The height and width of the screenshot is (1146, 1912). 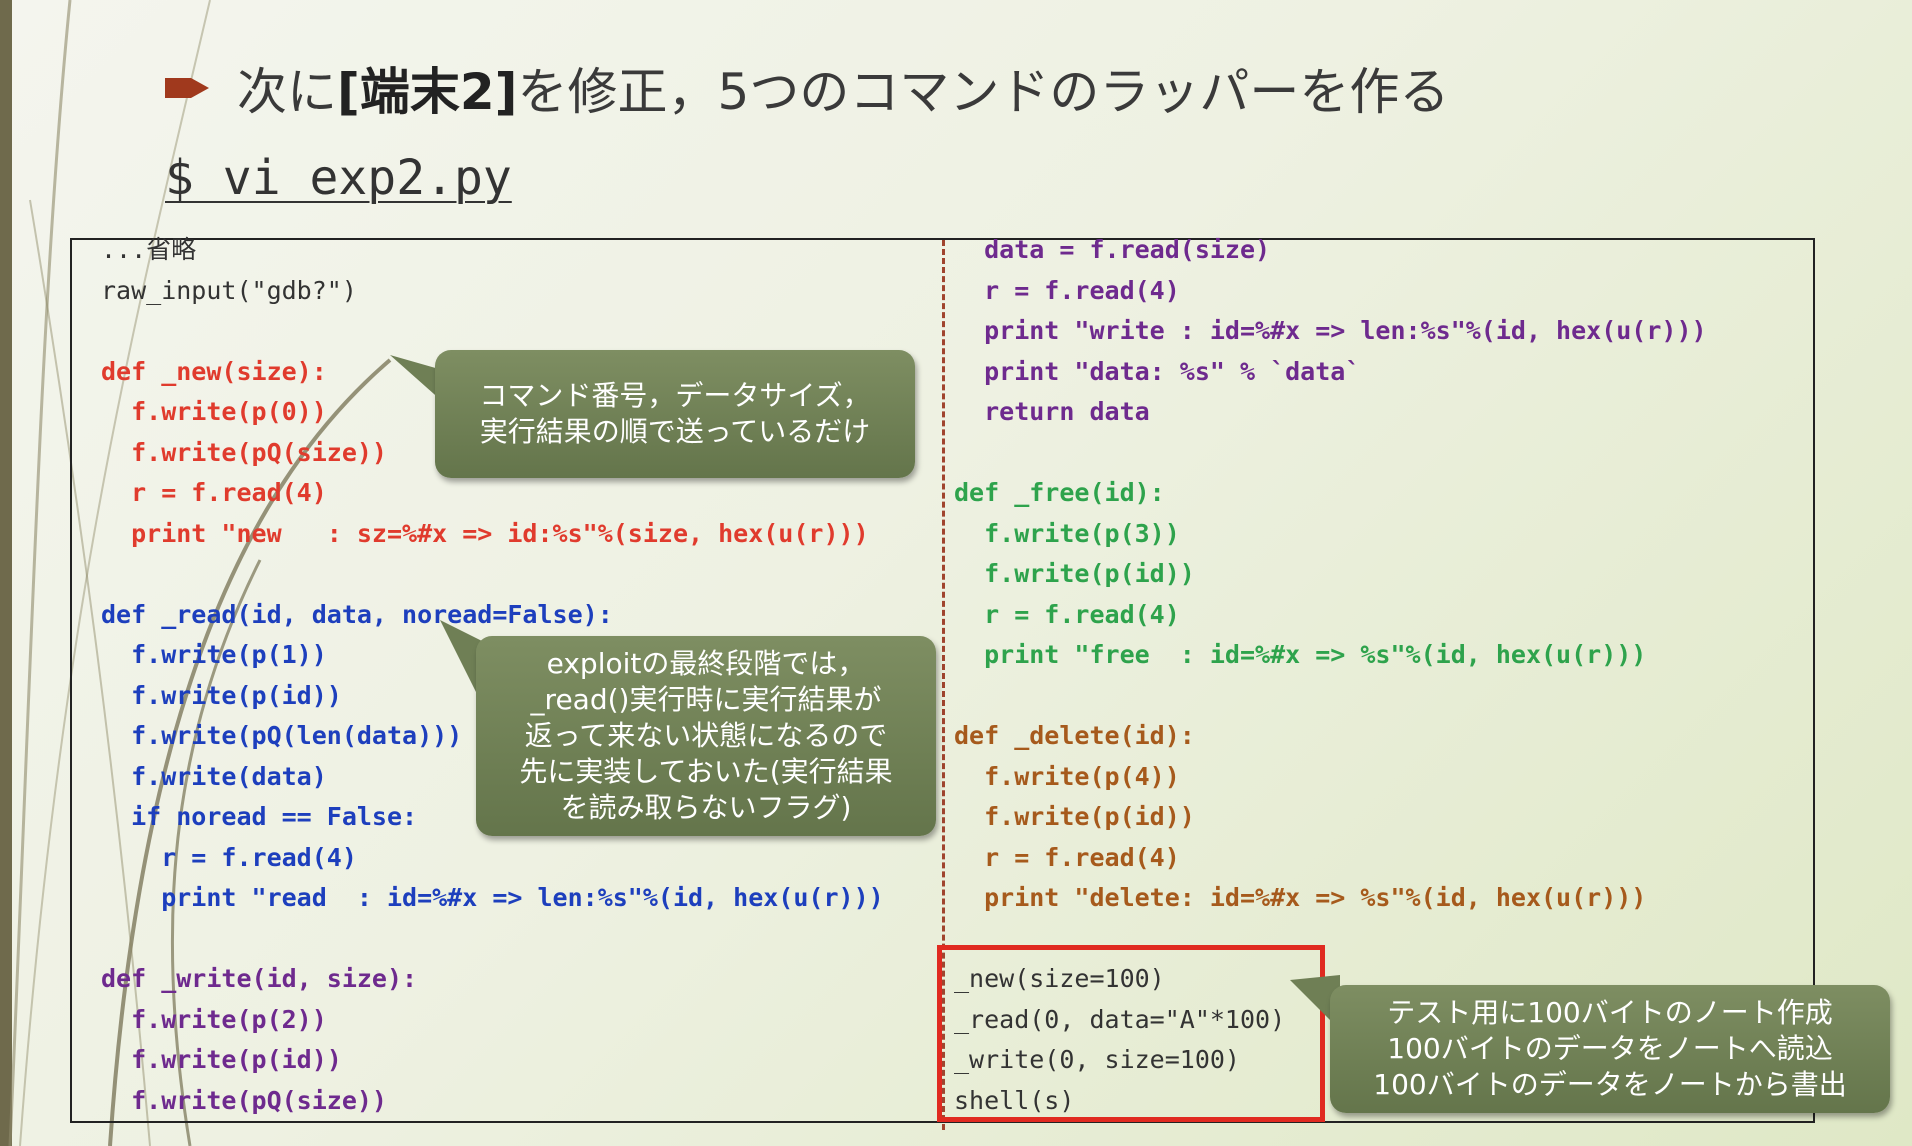 I want to click on code-line: def _free(id):, so click(x=1059, y=492).